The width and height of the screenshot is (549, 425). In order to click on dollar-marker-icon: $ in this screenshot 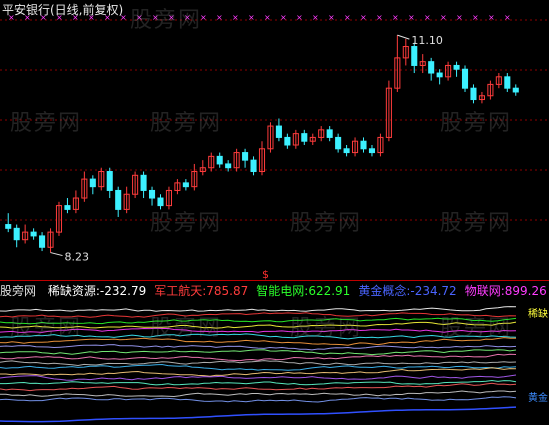, I will do `click(265, 274)`.